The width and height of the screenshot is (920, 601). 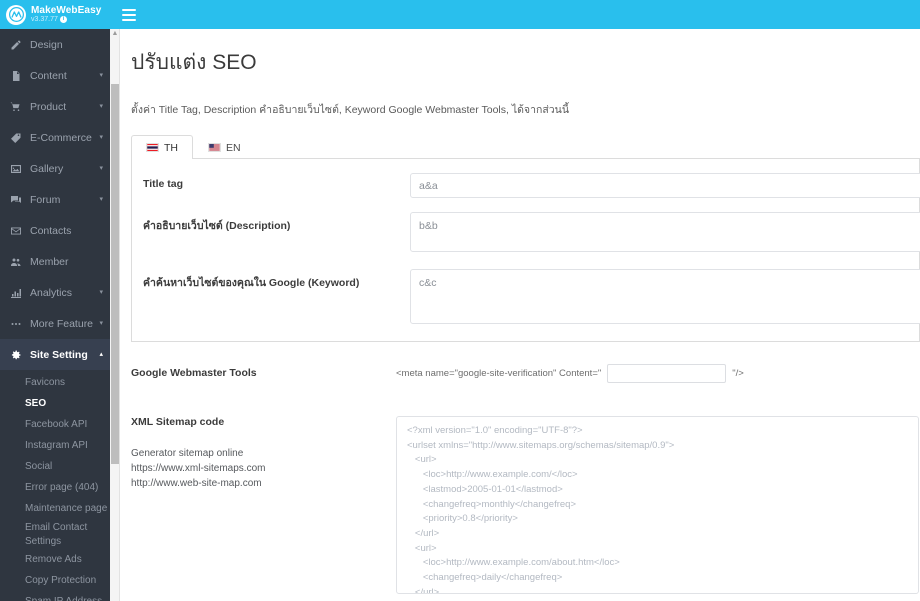 I want to click on sitemap-title: XML Sitemap code, so click(x=178, y=422).